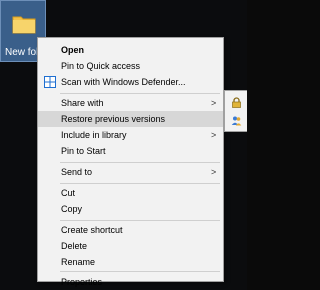 This screenshot has width=320, height=290. I want to click on lock-icon, so click(236, 102).